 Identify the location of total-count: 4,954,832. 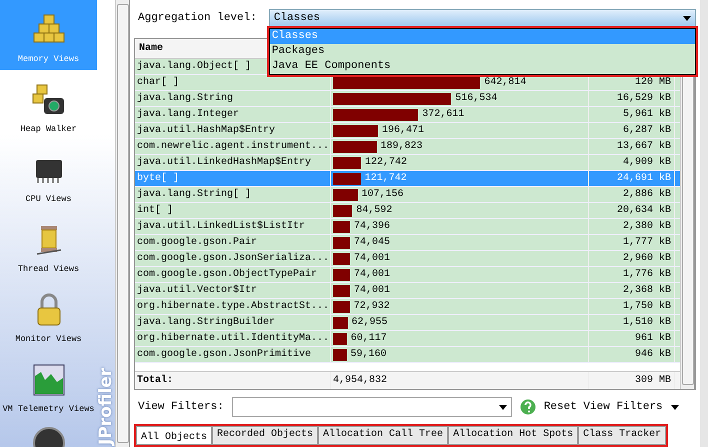
(460, 380).